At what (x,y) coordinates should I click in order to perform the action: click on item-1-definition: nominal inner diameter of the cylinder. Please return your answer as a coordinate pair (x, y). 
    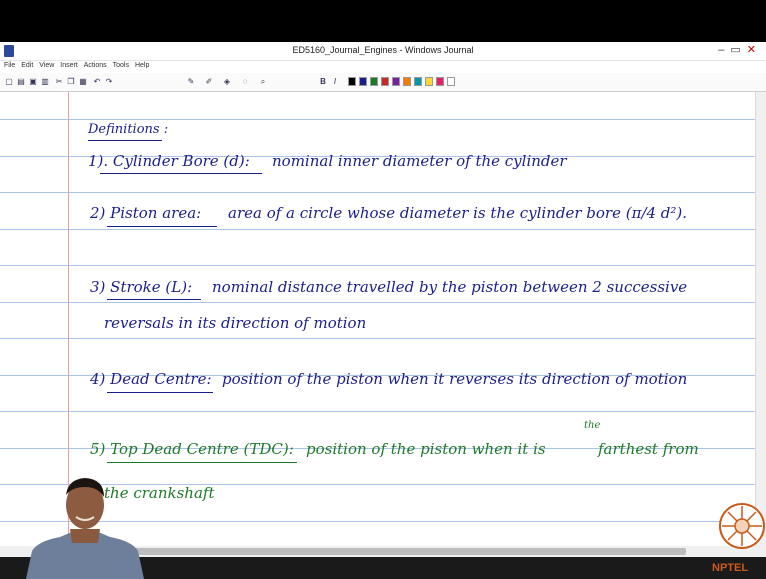
    Looking at the image, I should click on (419, 161).